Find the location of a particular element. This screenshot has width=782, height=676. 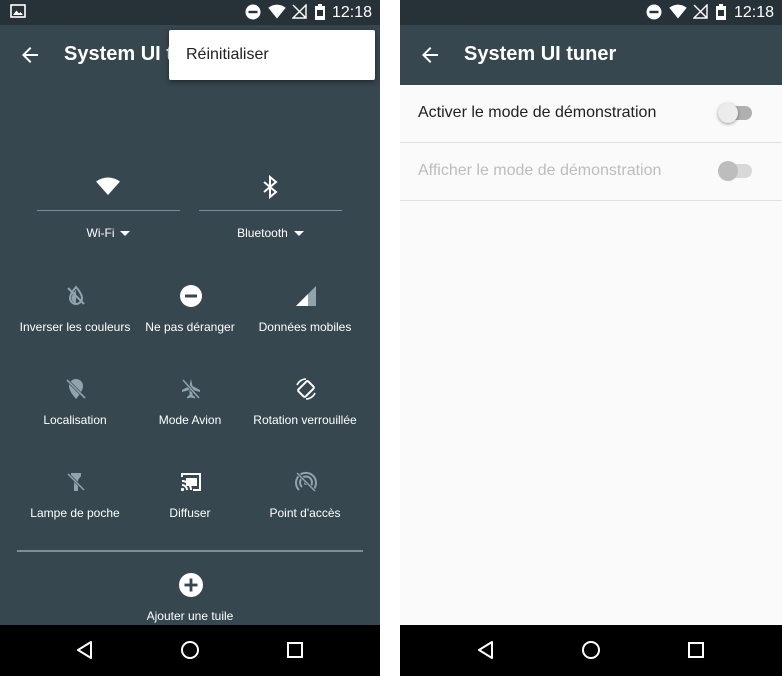

setting-show-demo-mode: Afficher le mode de démonstration is located at coordinates (591, 172).